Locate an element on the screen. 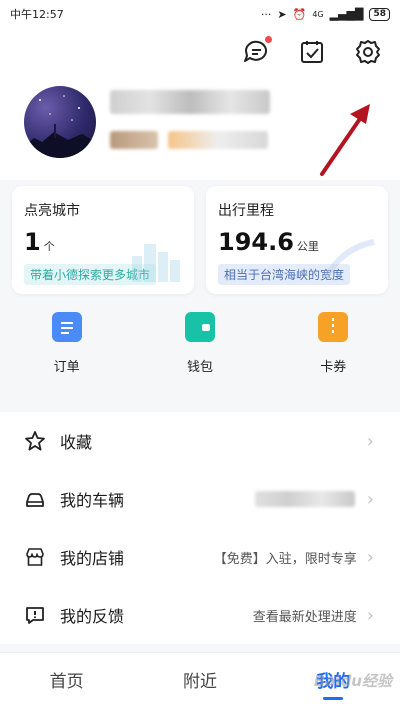  city-skyline-icon is located at coordinates (156, 263).